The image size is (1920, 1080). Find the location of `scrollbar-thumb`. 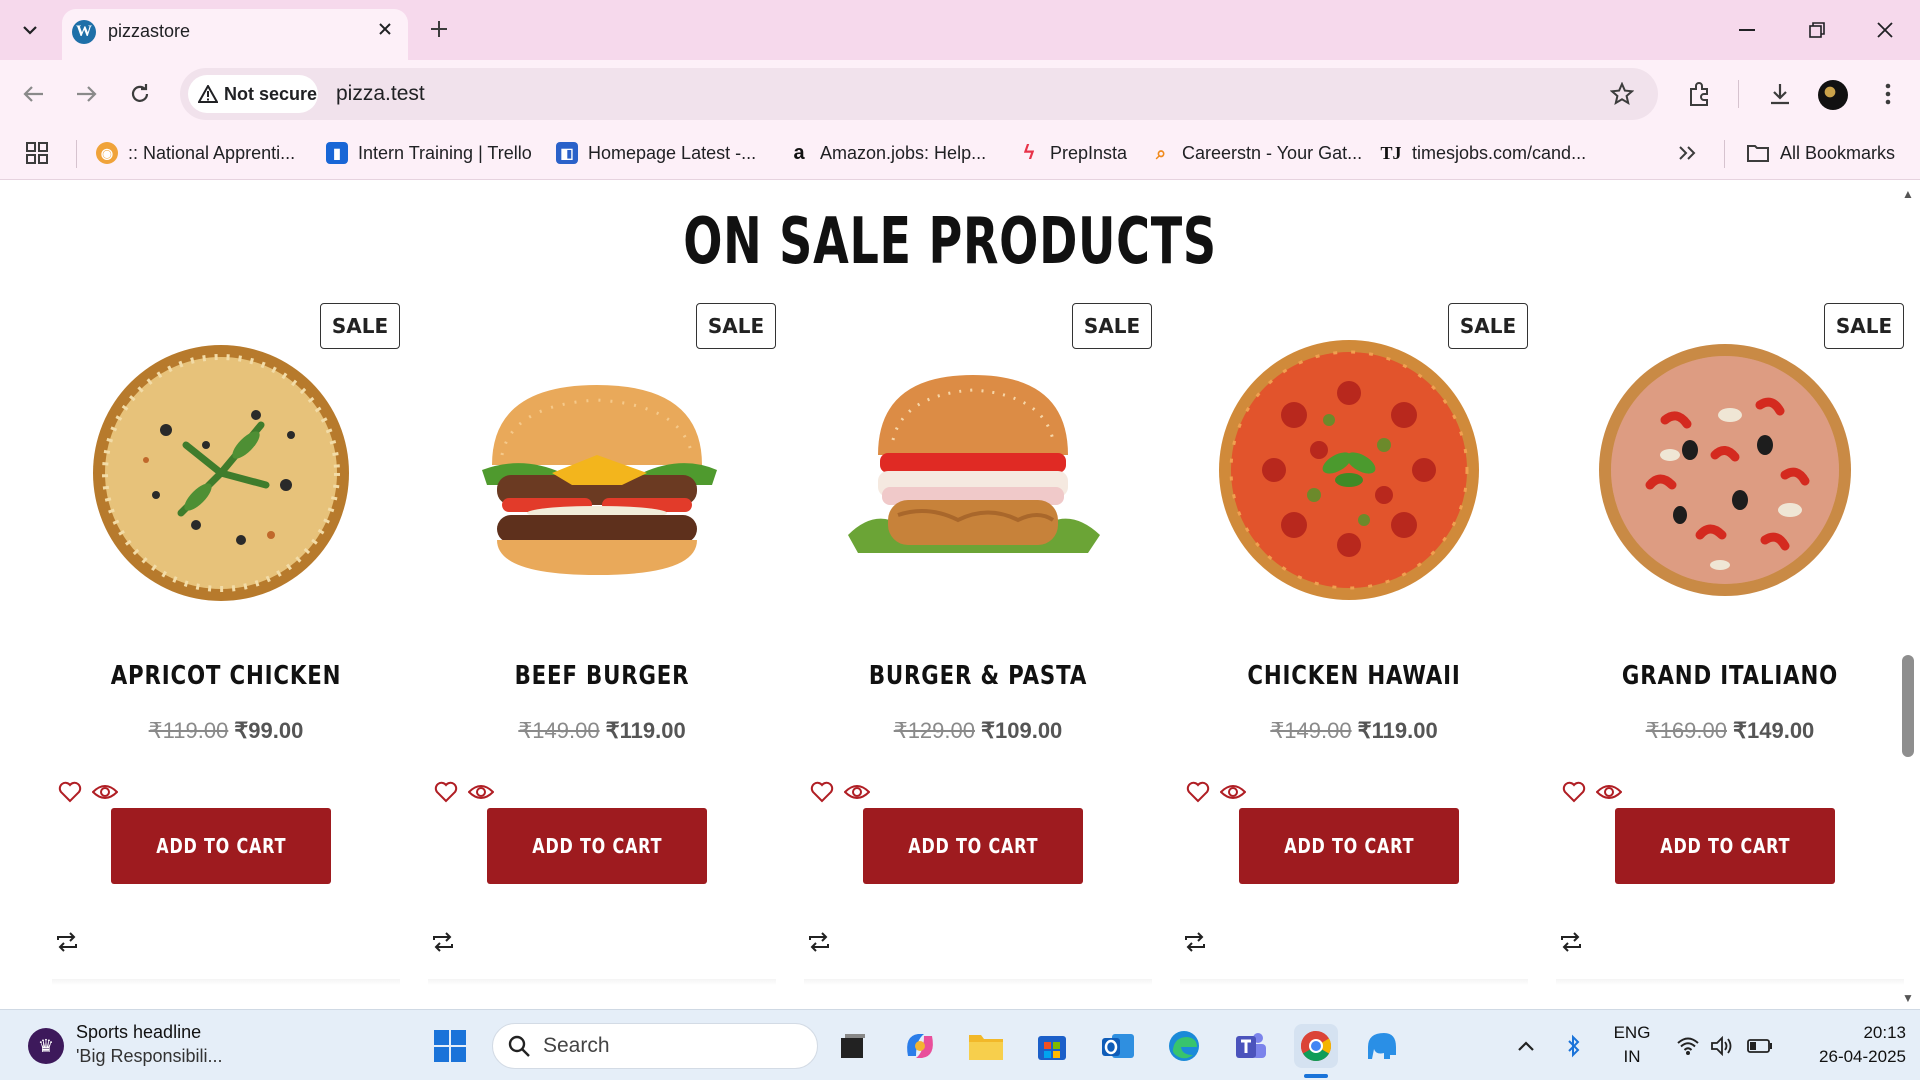

scrollbar-thumb is located at coordinates (1908, 706).